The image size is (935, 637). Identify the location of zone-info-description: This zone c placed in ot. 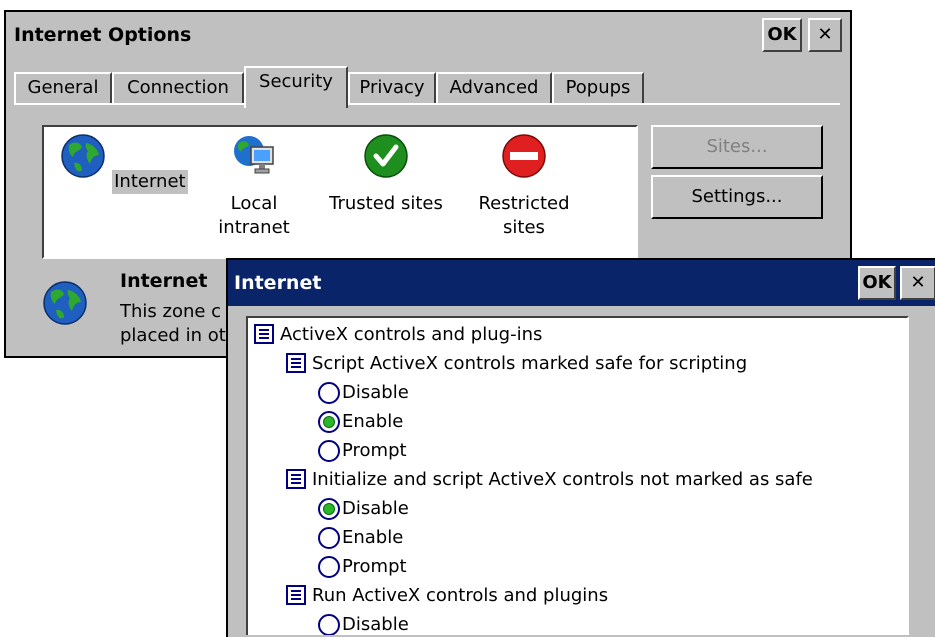
(175, 324).